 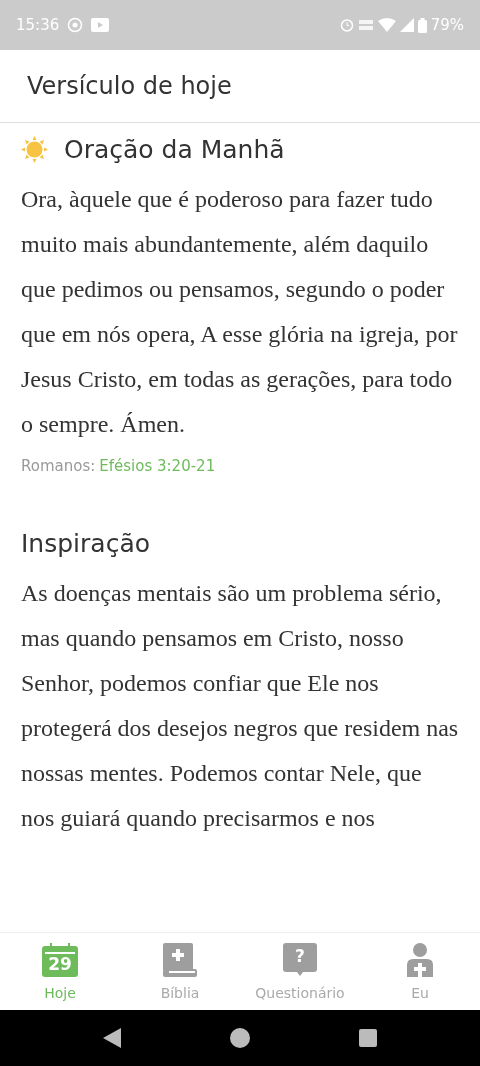 I want to click on nav-tab: Bíblia, so click(x=180, y=971).